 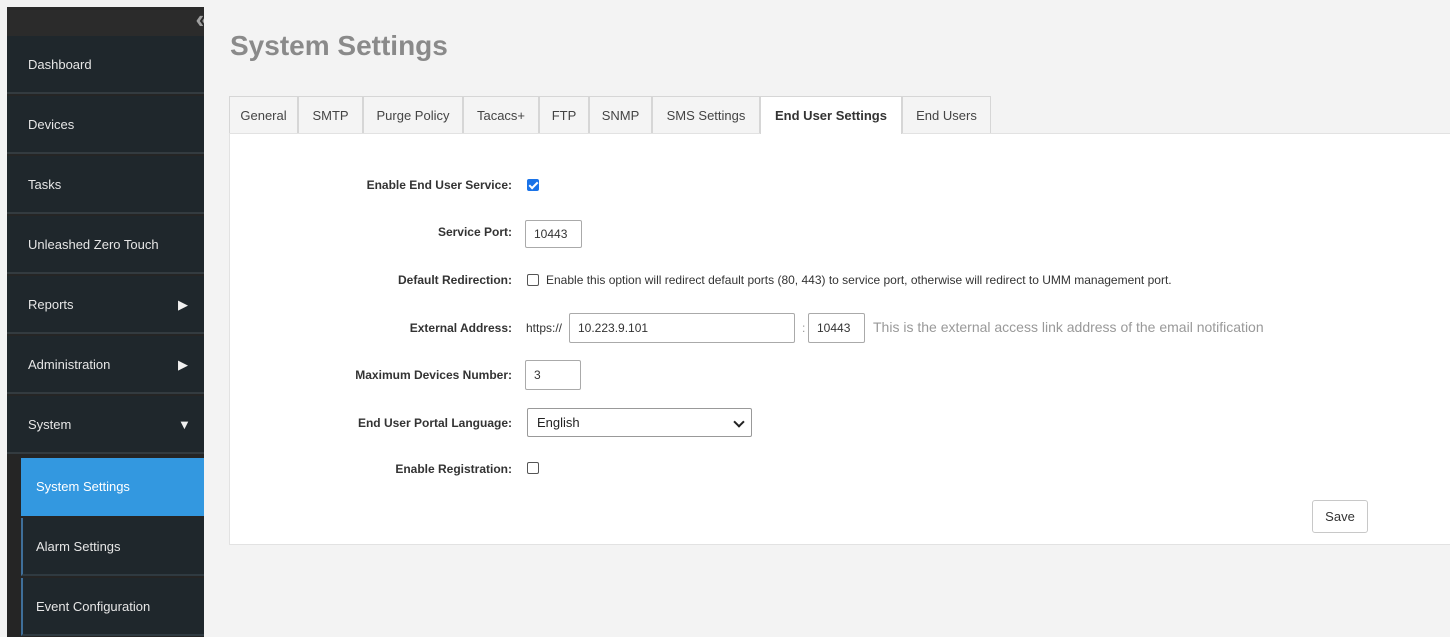 What do you see at coordinates (105, 65) in the screenshot?
I see `sidebar-item-dashboard: Dashboard` at bounding box center [105, 65].